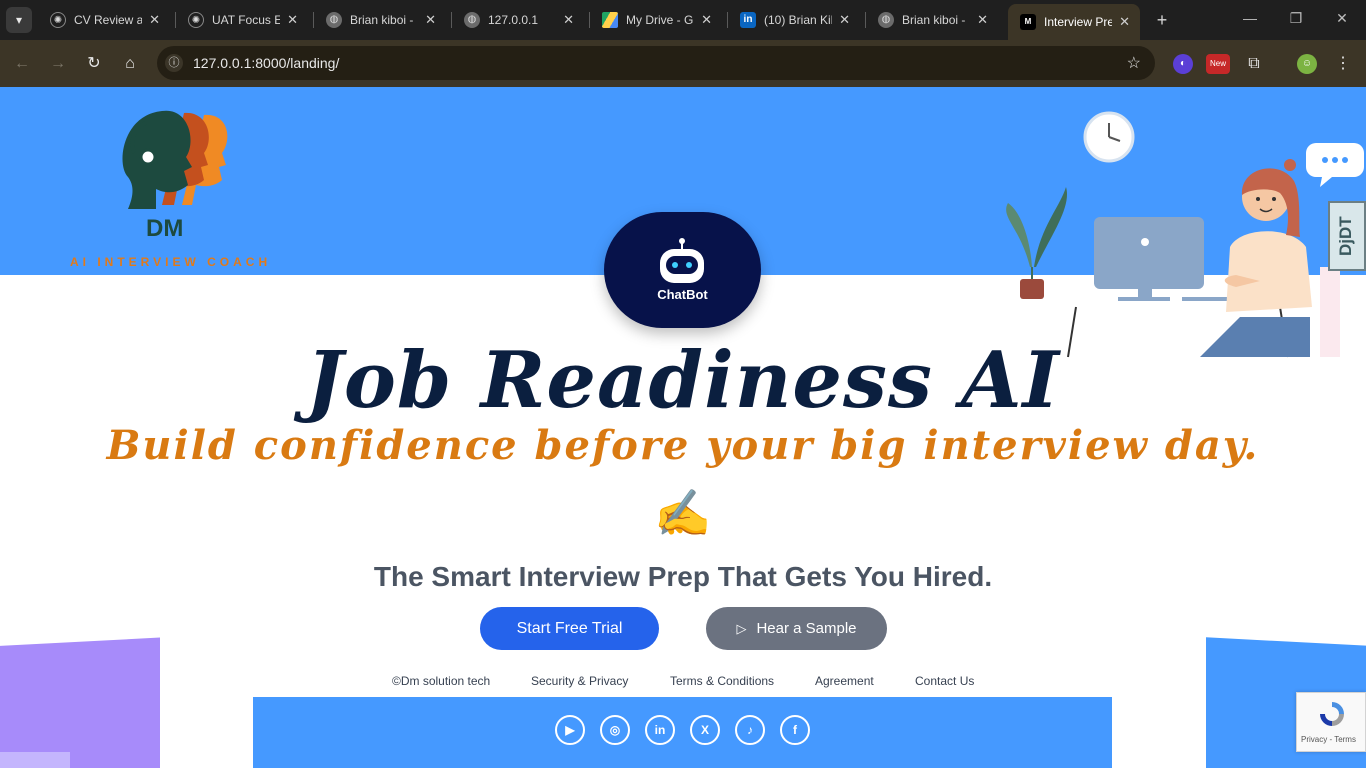  Describe the element at coordinates (1343, 64) in the screenshot. I see `menu-kebab-icon: ⋮` at that location.